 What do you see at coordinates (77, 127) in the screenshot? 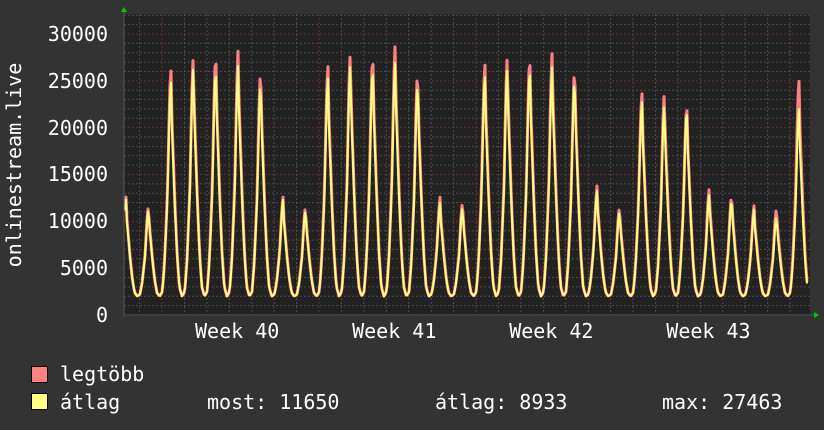
I see `y-tick-label: 20000` at bounding box center [77, 127].